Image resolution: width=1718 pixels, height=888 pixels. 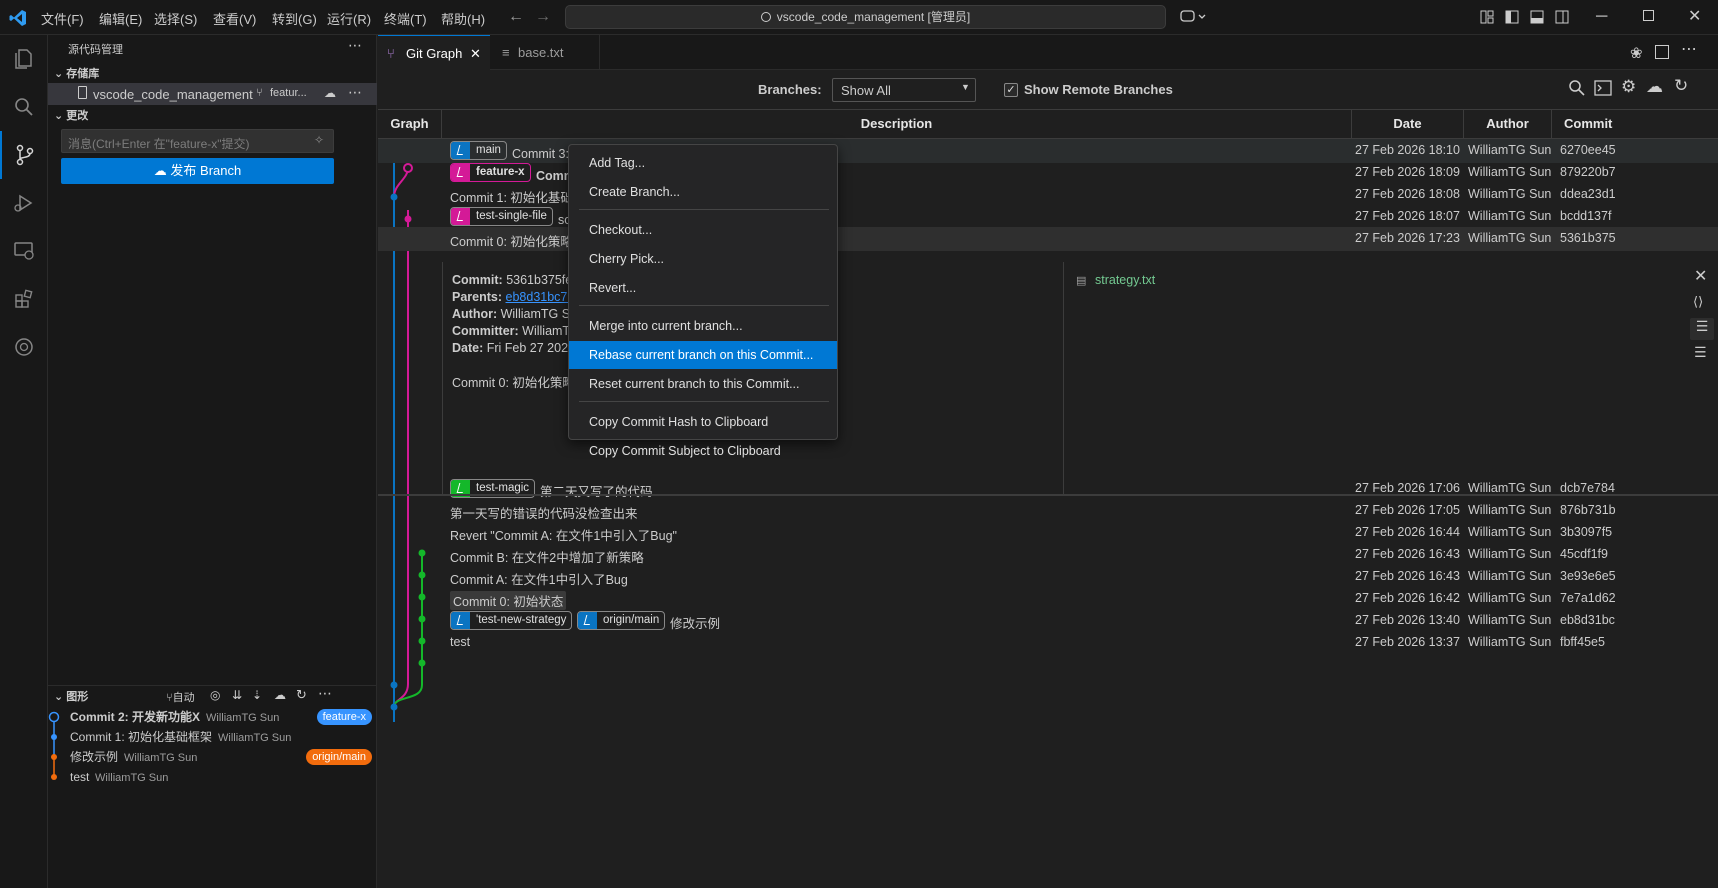 I want to click on repositories-section-header: ⌄ 存储库, so click(x=212, y=74).